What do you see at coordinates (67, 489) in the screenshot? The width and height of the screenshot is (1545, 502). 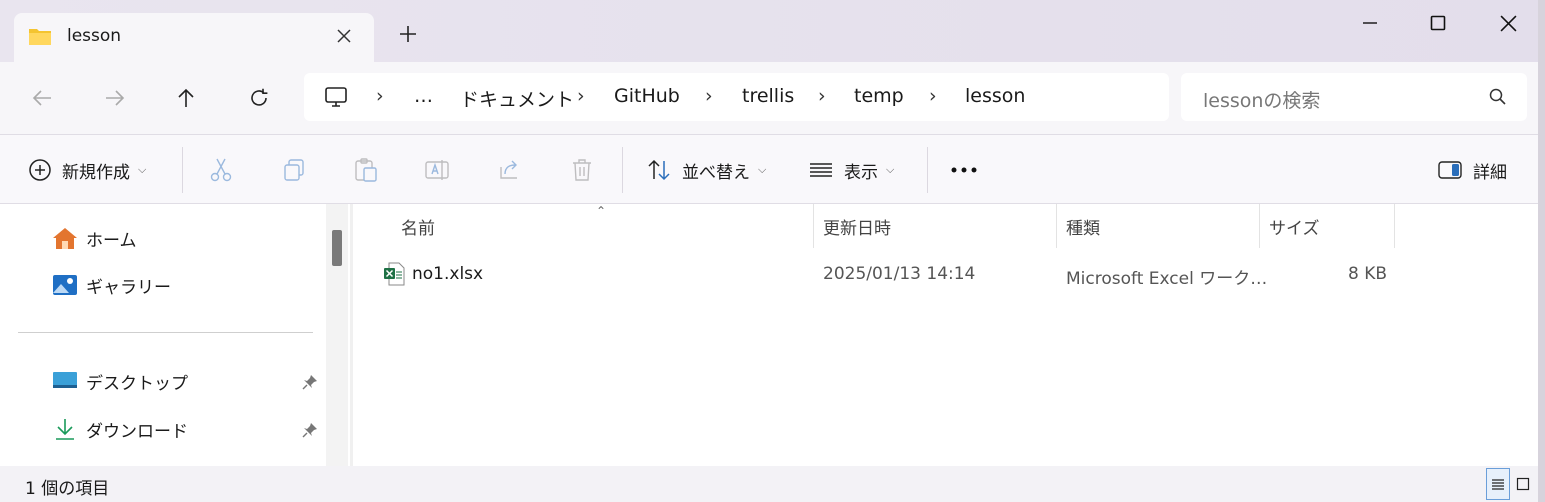 I see `item-count: 1 個の項目` at bounding box center [67, 489].